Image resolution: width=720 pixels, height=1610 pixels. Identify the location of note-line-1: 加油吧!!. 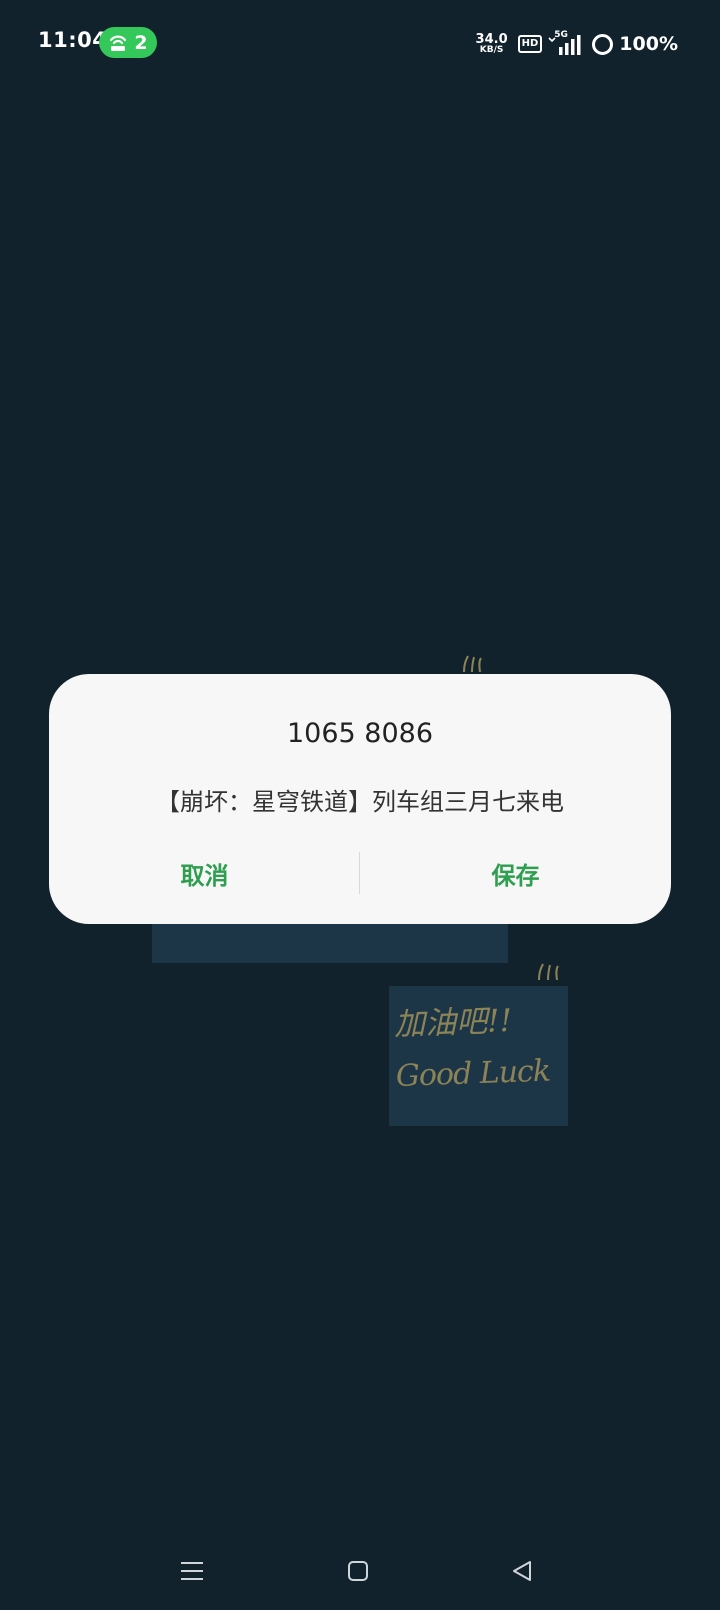
(453, 1022).